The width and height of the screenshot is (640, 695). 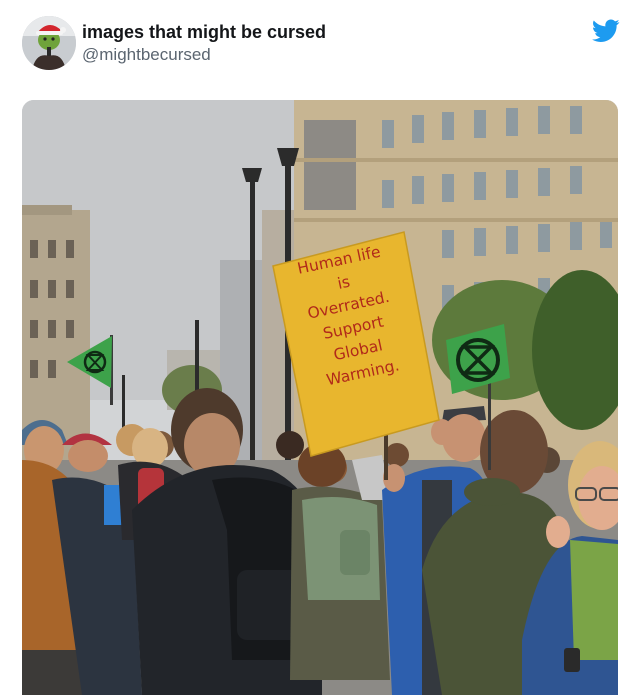 I want to click on user-handle: @mightbecursed, so click(x=204, y=55).